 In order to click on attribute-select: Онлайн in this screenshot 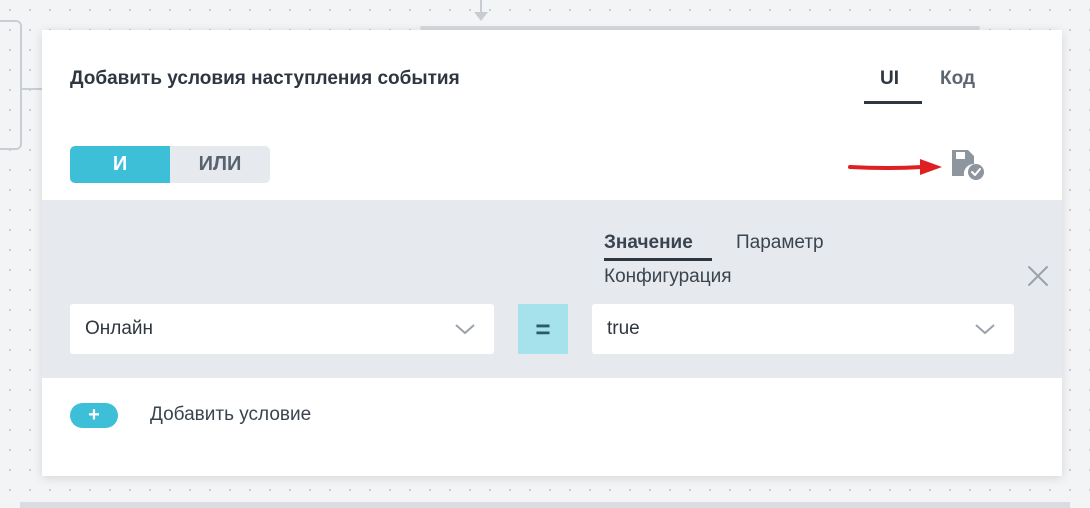, I will do `click(282, 329)`.